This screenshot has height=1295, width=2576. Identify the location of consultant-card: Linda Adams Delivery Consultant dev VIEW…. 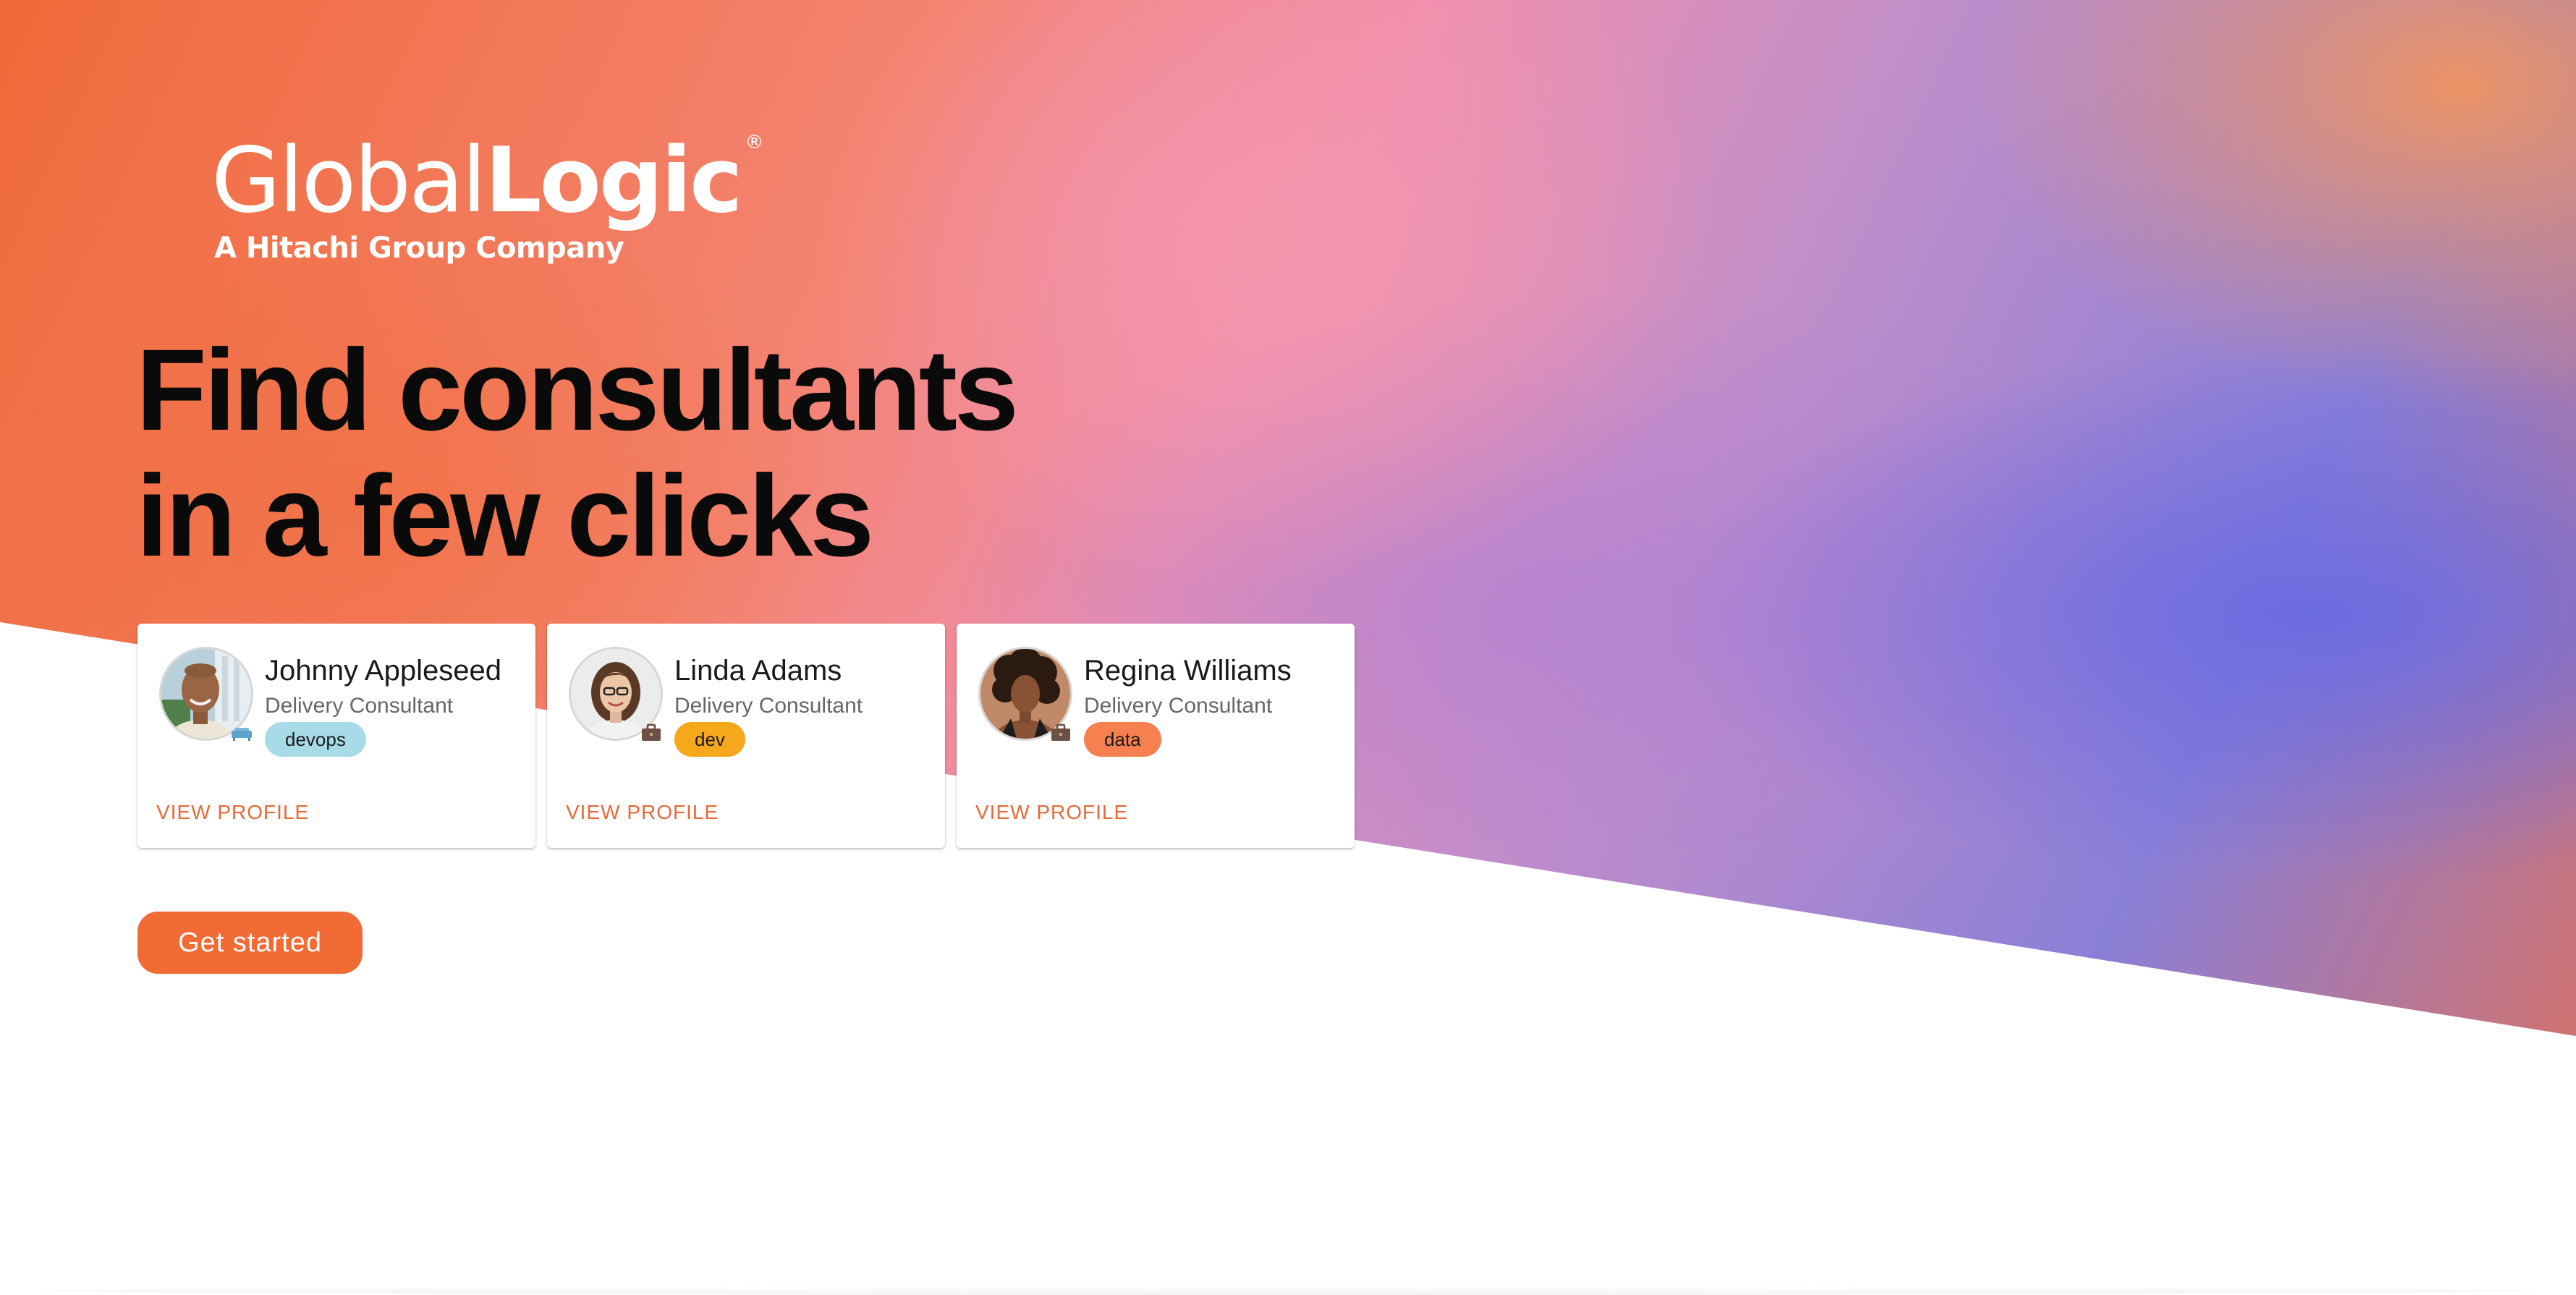
(746, 736).